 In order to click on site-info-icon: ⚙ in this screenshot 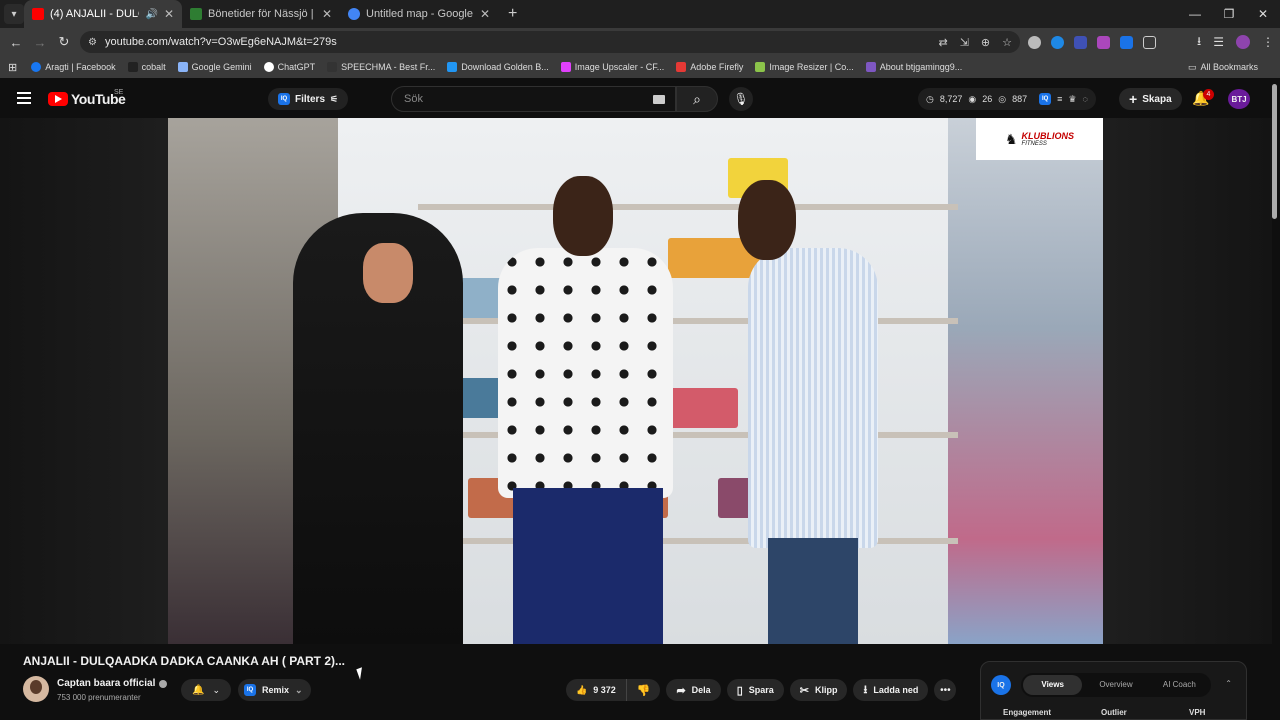, I will do `click(92, 42)`.